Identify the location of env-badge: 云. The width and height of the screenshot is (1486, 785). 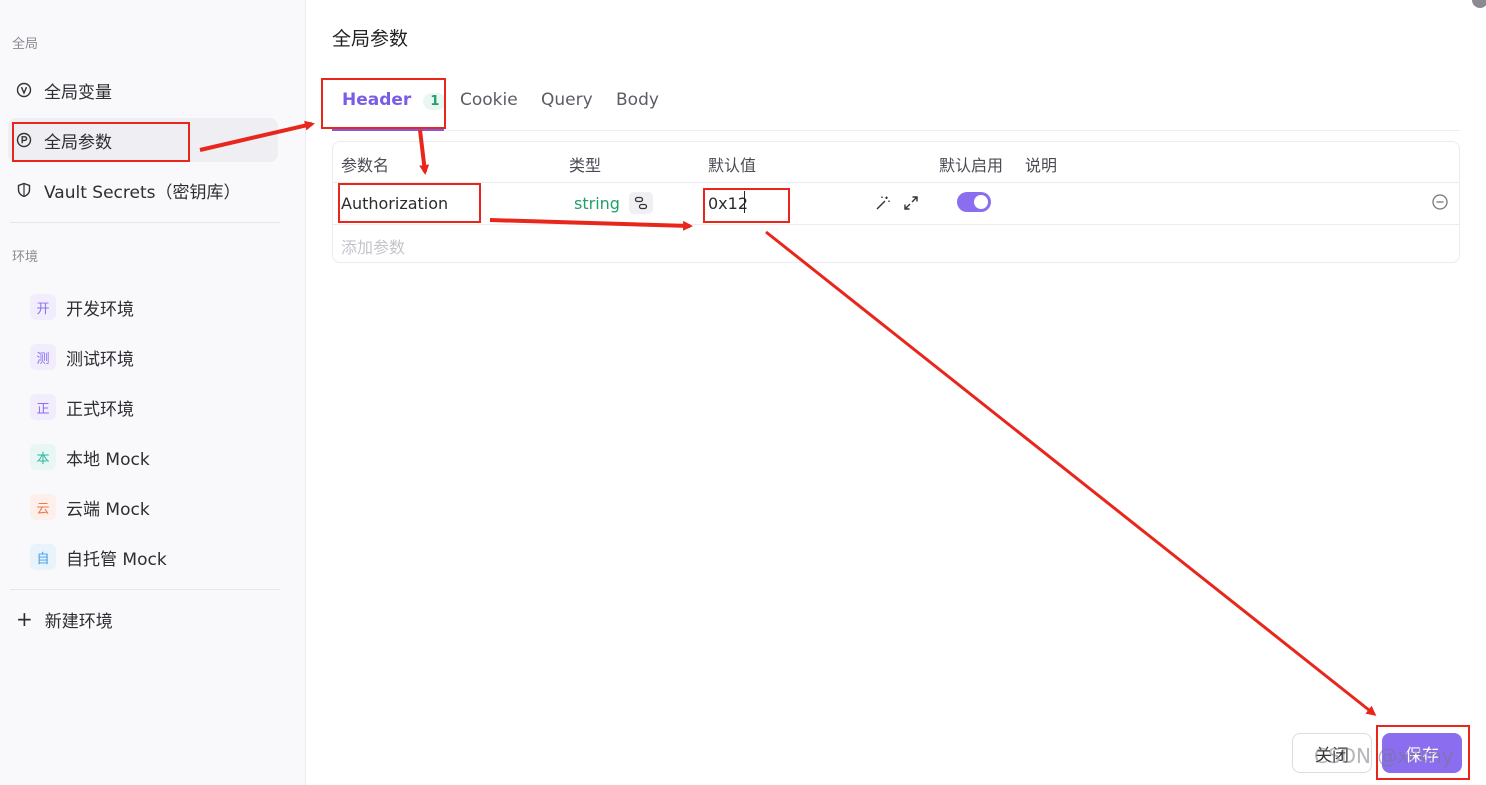
(43, 507).